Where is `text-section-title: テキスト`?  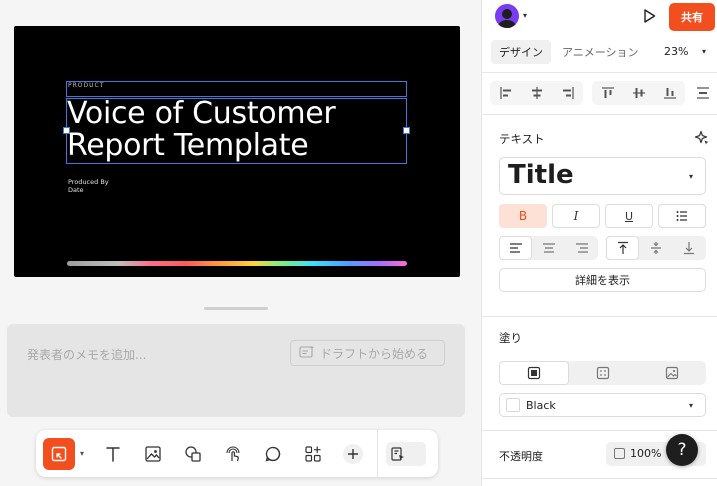
text-section-title: テキスト is located at coordinates (522, 139).